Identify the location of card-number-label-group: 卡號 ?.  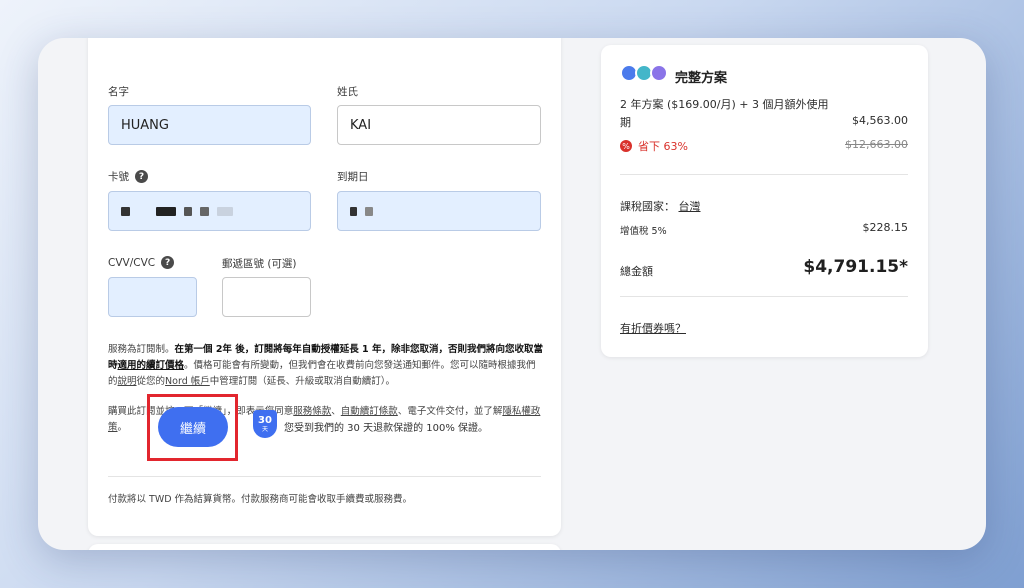
(128, 176).